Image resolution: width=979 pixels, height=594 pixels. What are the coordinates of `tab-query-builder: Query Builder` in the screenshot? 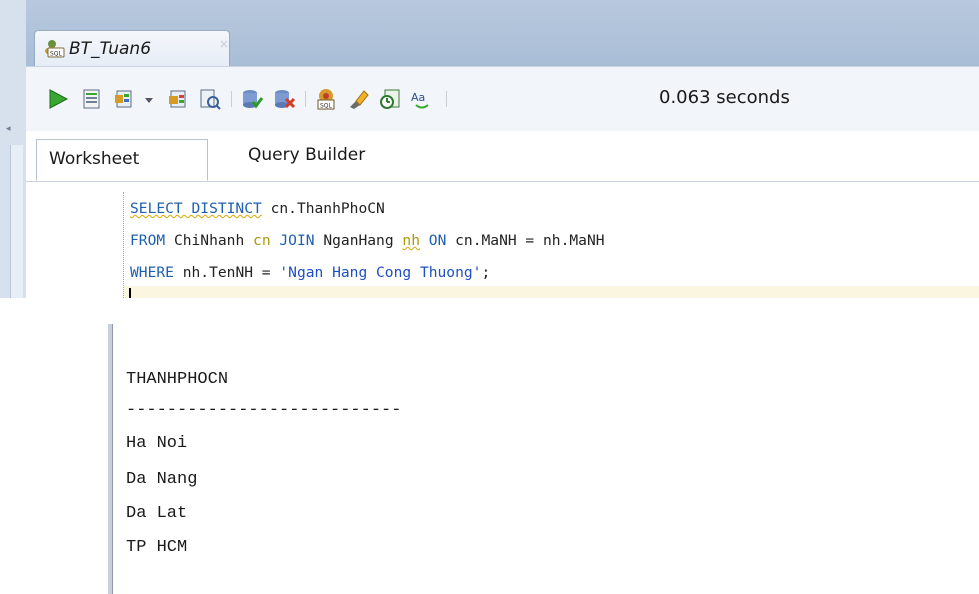 It's located at (306, 155).